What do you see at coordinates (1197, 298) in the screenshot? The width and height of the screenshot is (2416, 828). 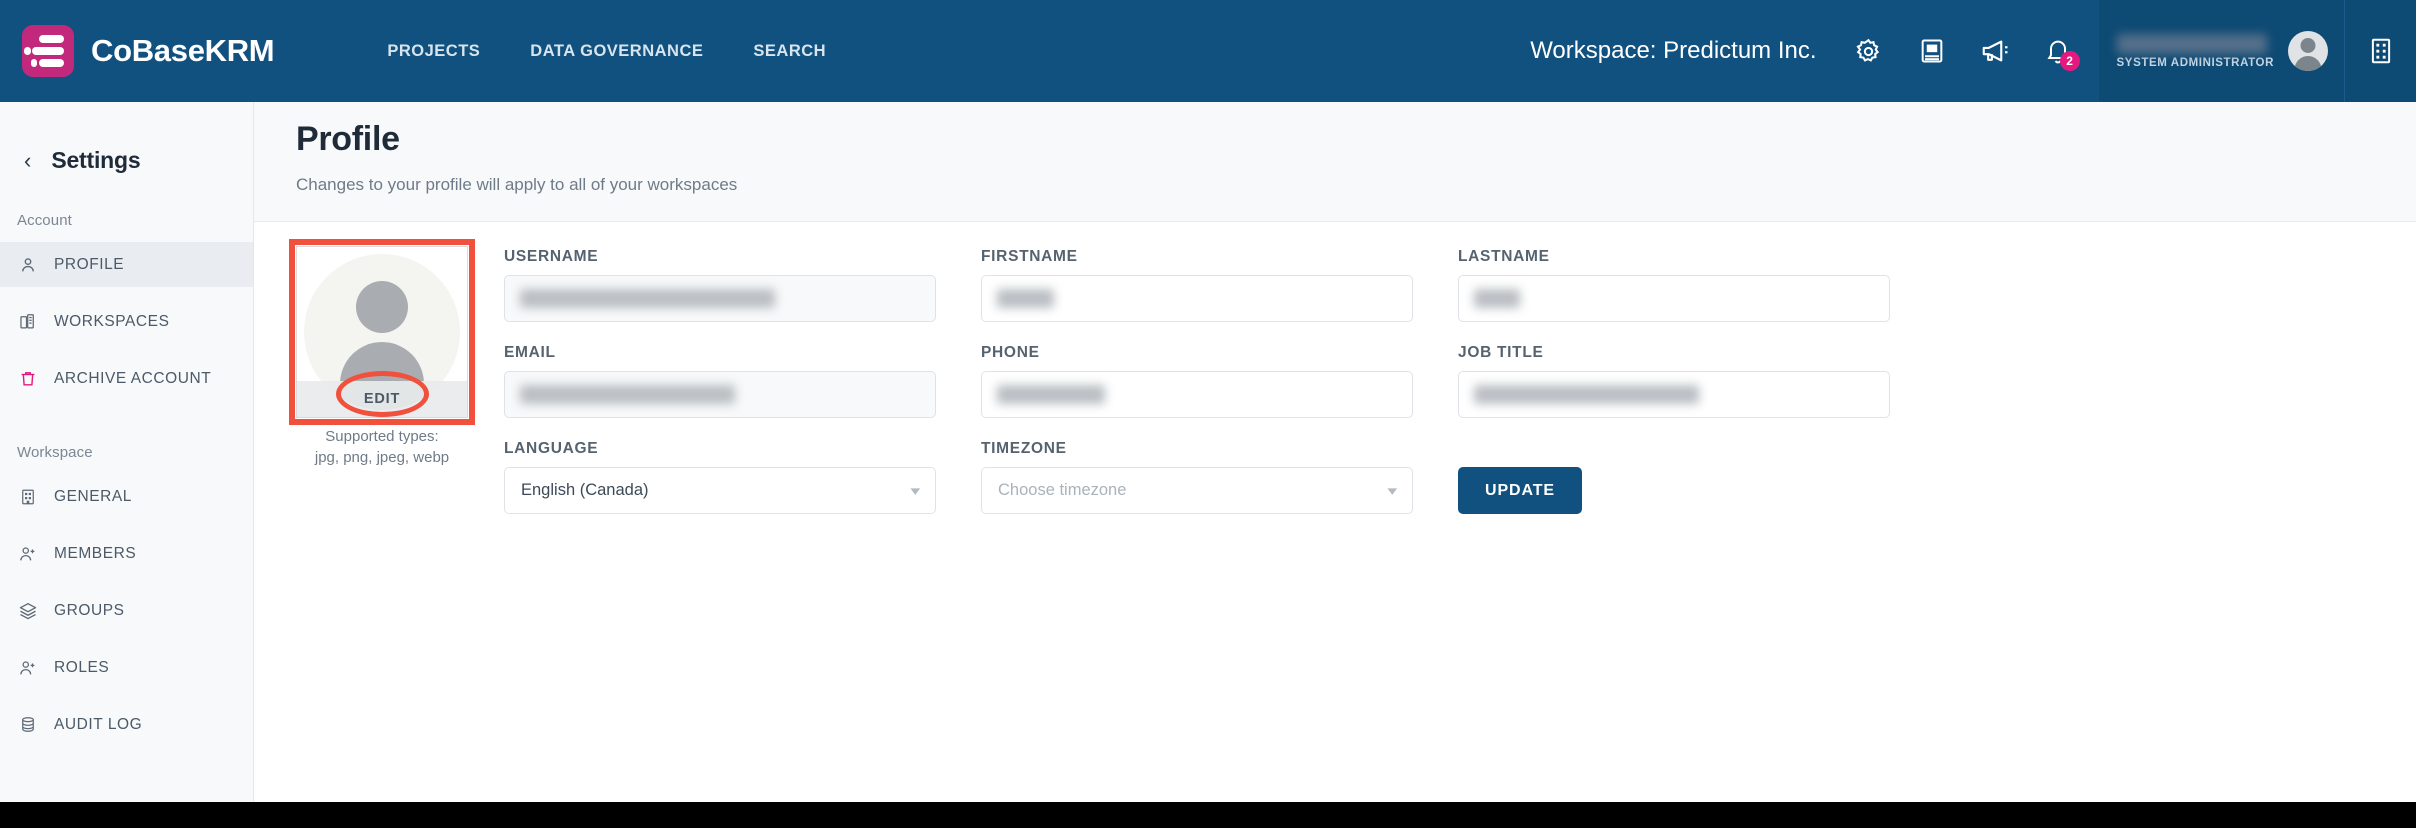 I see `firstname-field` at bounding box center [1197, 298].